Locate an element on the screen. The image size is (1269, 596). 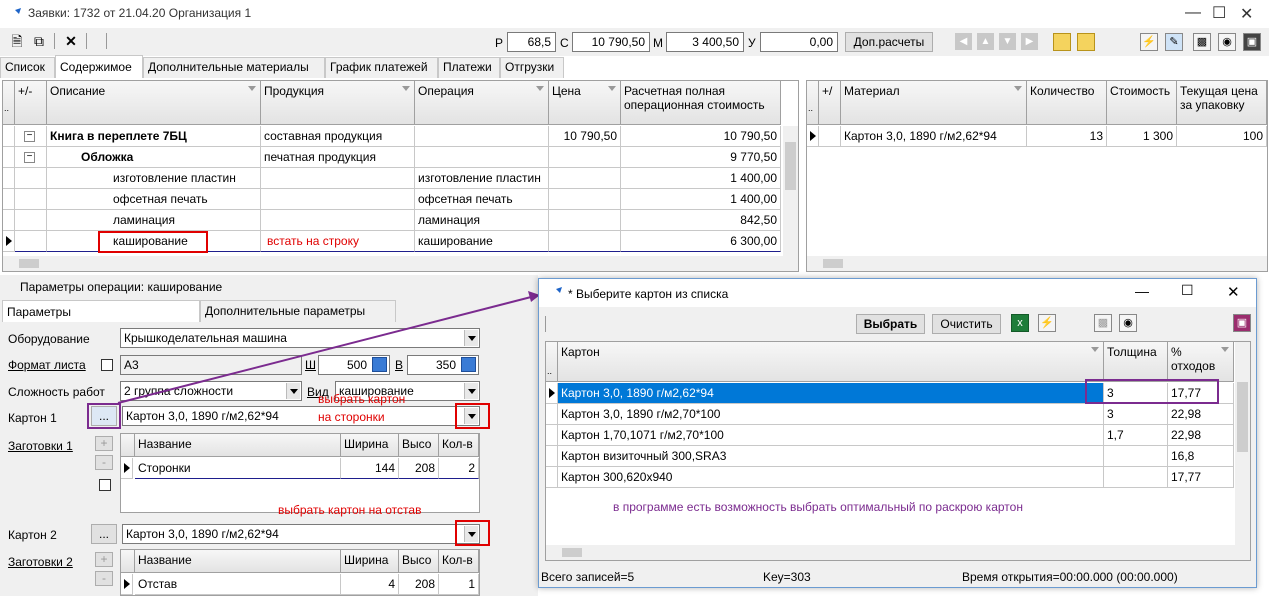
select-button: Выбрать is located at coordinates (890, 324).